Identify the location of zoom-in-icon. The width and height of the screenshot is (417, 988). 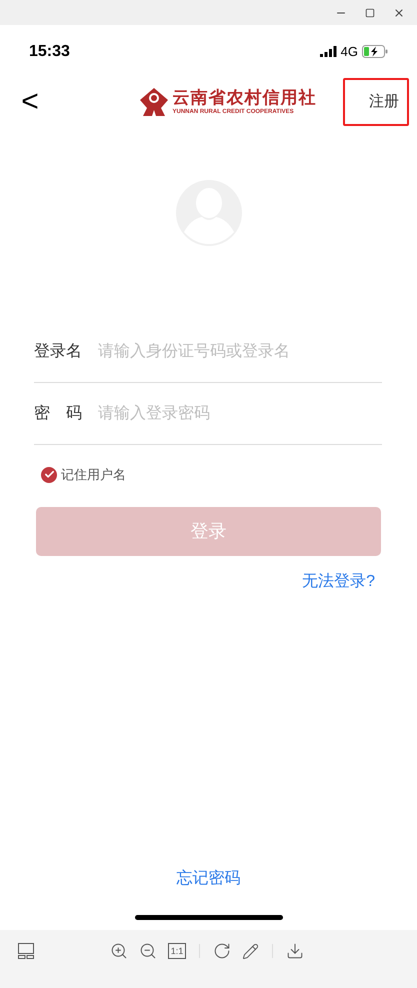
(119, 951).